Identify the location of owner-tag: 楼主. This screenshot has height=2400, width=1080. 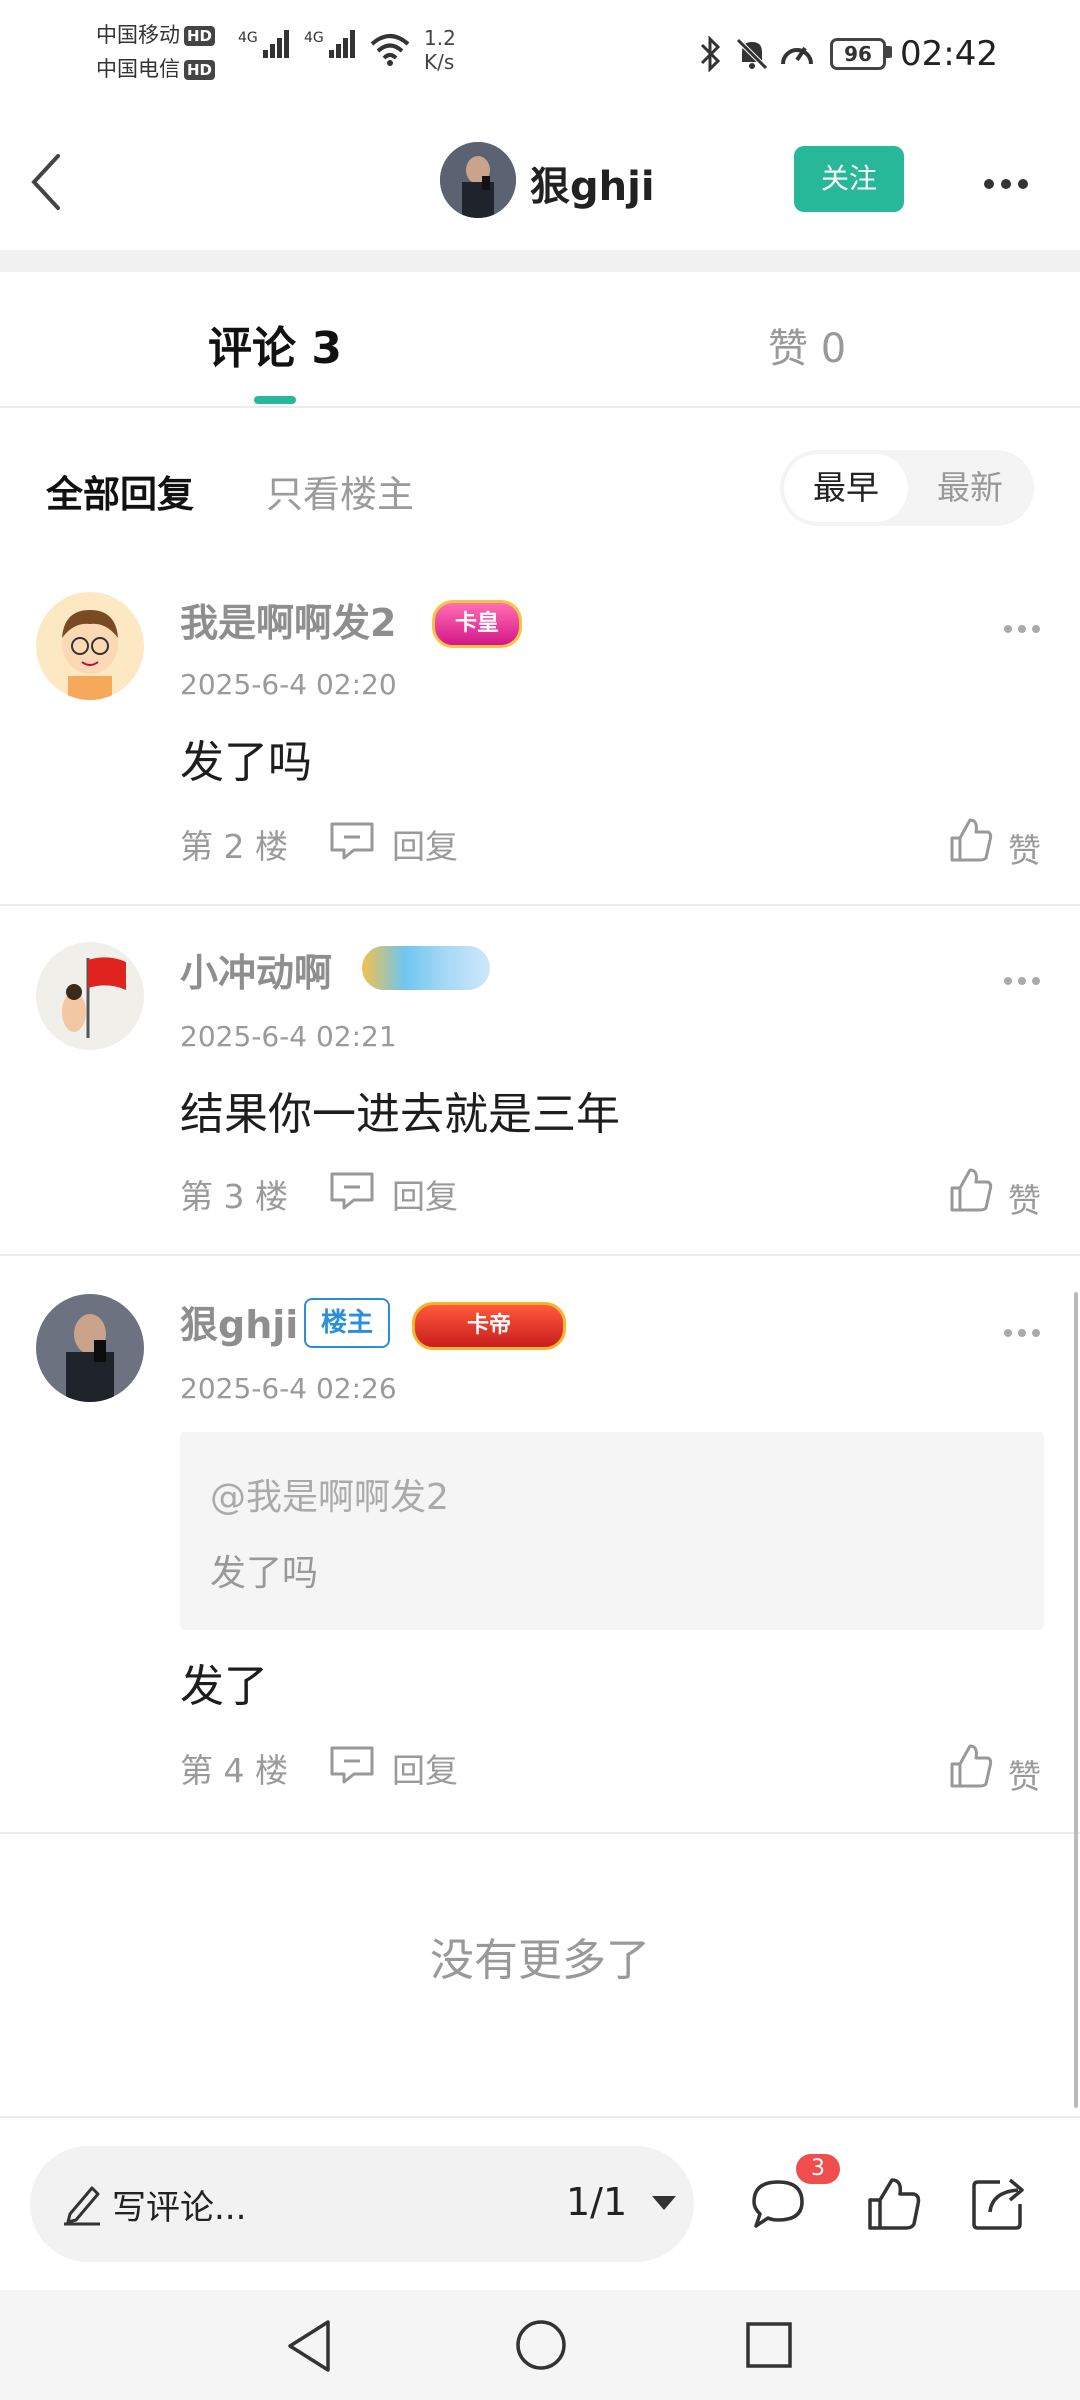
(347, 1323).